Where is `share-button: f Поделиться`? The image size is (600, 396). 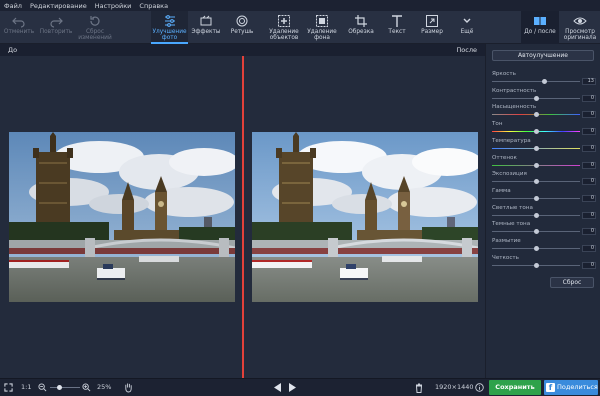
share-button: f Поделиться is located at coordinates (571, 387).